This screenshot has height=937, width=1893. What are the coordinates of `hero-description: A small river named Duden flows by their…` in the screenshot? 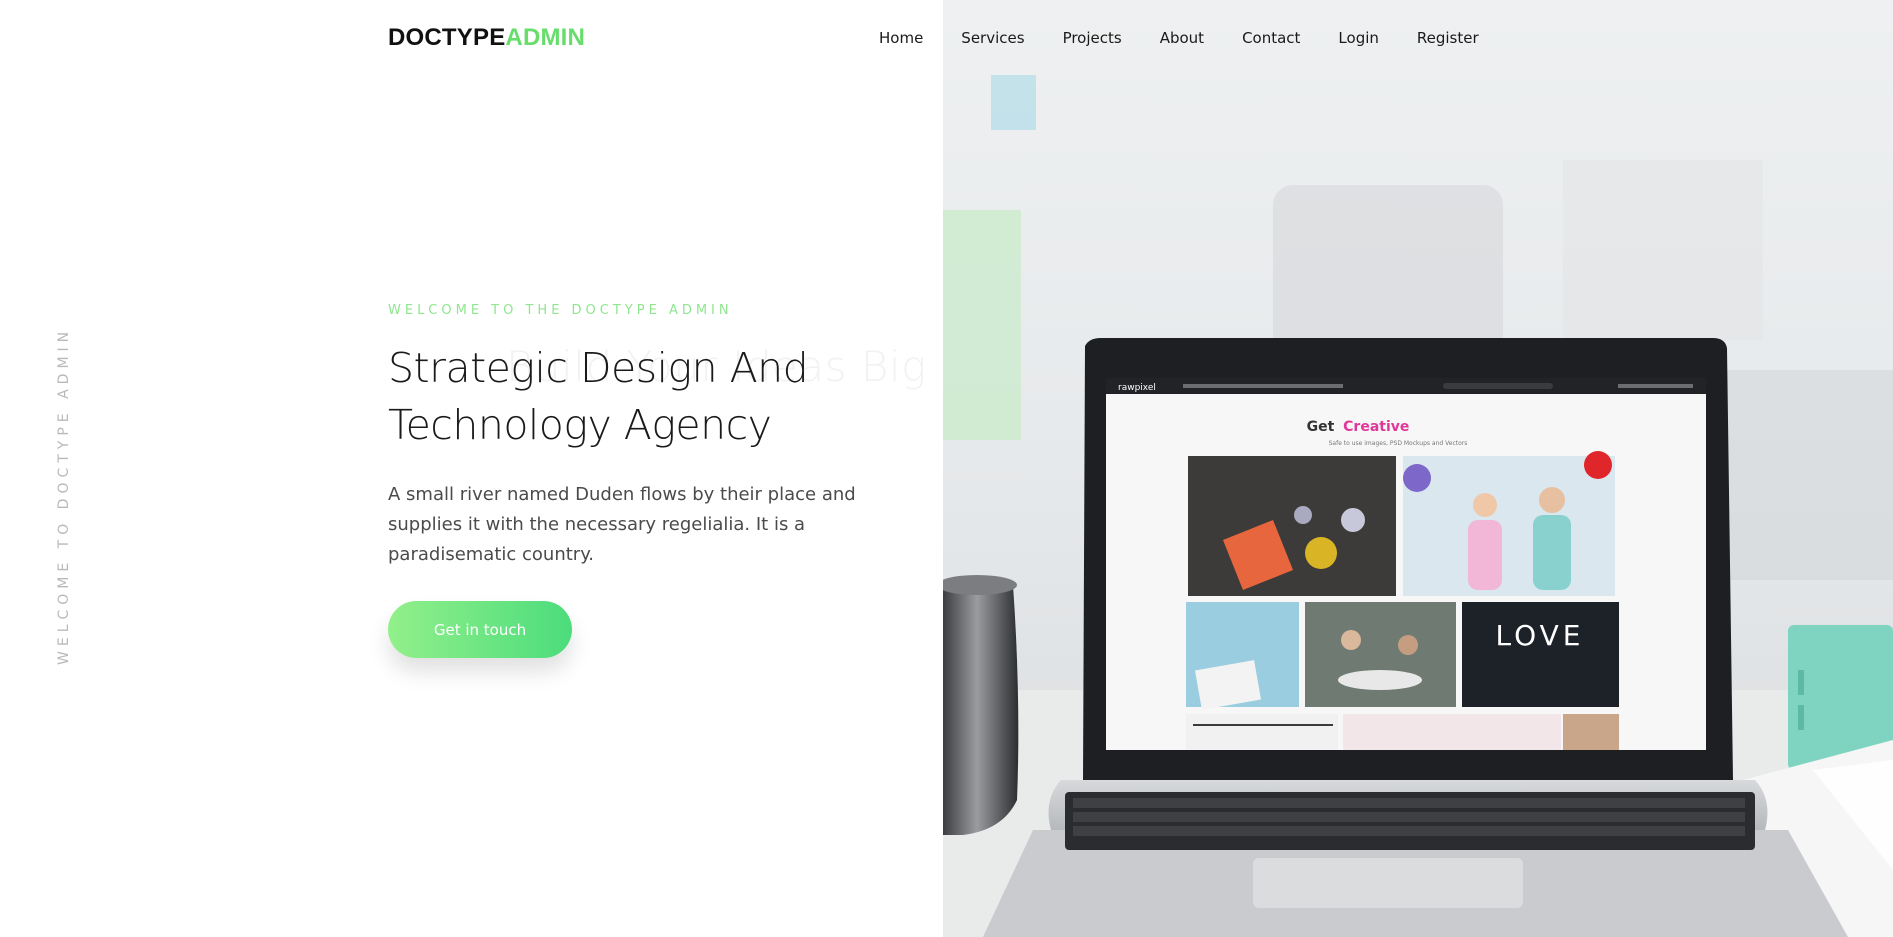 It's located at (628, 525).